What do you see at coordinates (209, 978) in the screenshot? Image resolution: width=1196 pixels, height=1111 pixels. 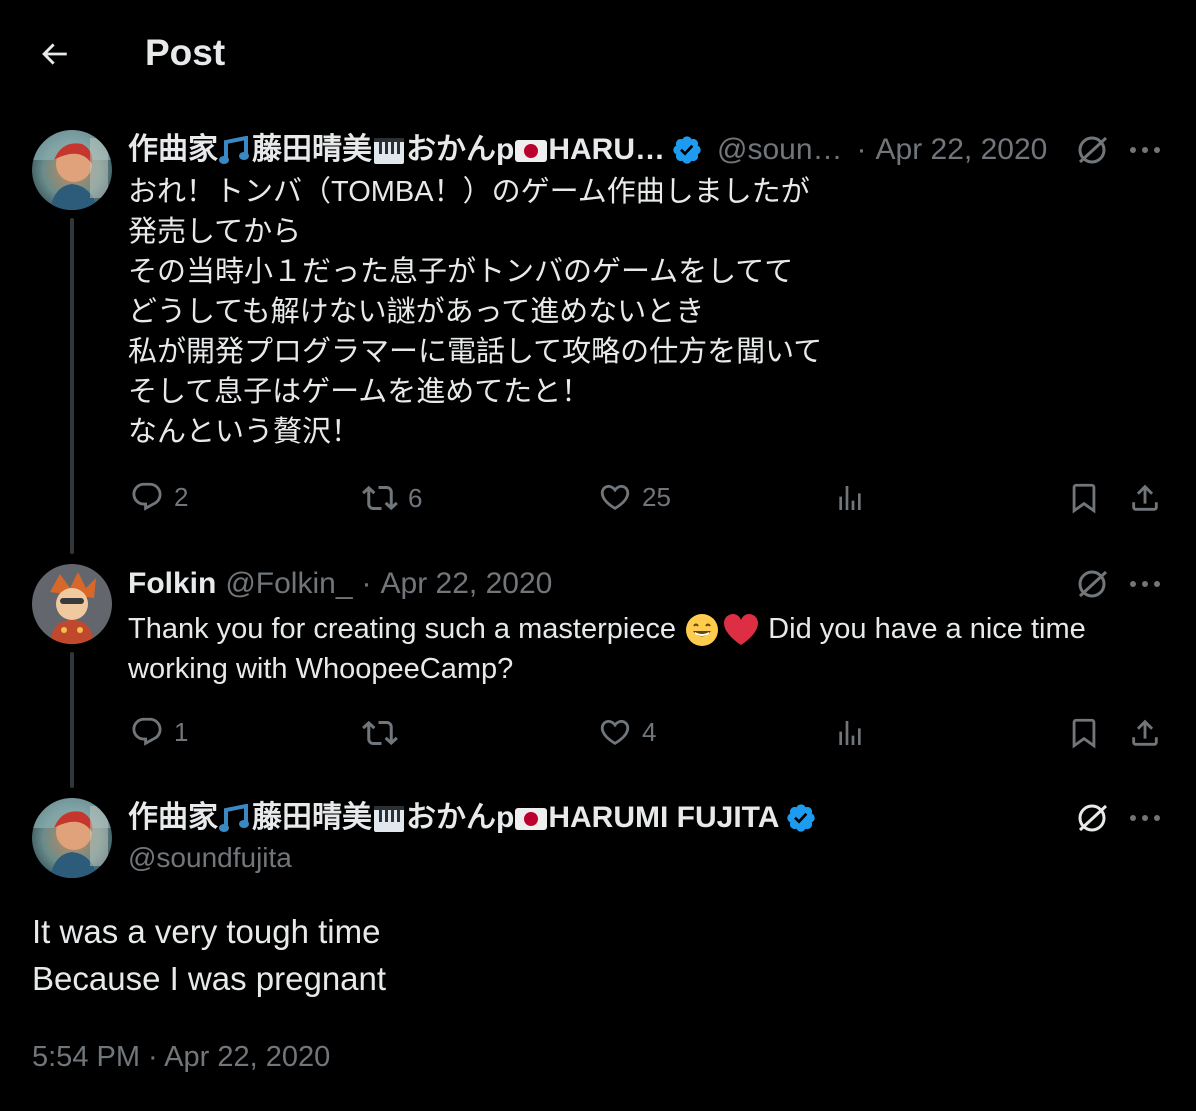 I see `tweet-text-line: Because I was pregnant` at bounding box center [209, 978].